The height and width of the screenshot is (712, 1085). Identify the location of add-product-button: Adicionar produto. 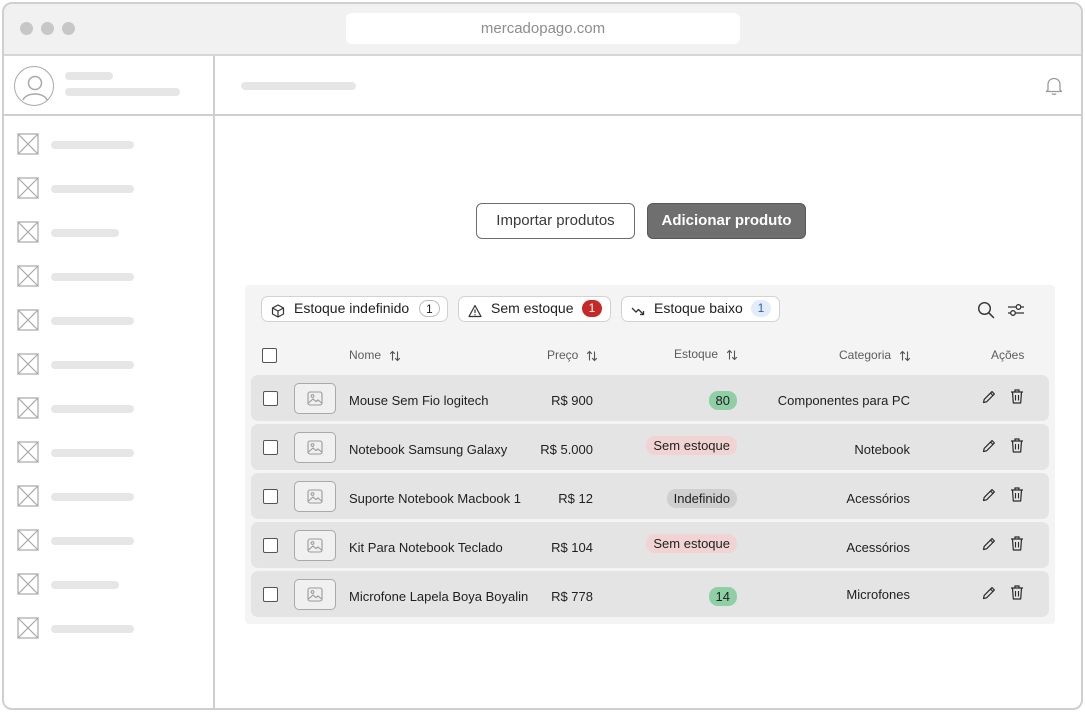
(726, 221).